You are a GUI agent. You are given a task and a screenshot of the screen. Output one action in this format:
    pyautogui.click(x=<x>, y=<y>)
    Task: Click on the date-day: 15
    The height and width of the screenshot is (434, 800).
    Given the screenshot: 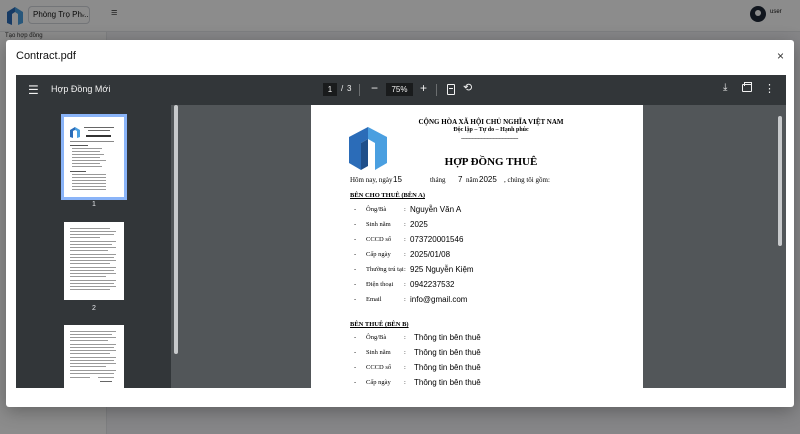 What is the action you would take?
    pyautogui.click(x=397, y=179)
    